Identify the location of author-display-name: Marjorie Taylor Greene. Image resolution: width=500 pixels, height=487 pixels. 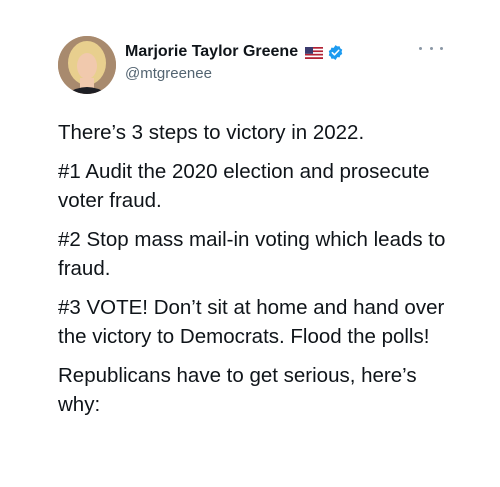
(211, 52).